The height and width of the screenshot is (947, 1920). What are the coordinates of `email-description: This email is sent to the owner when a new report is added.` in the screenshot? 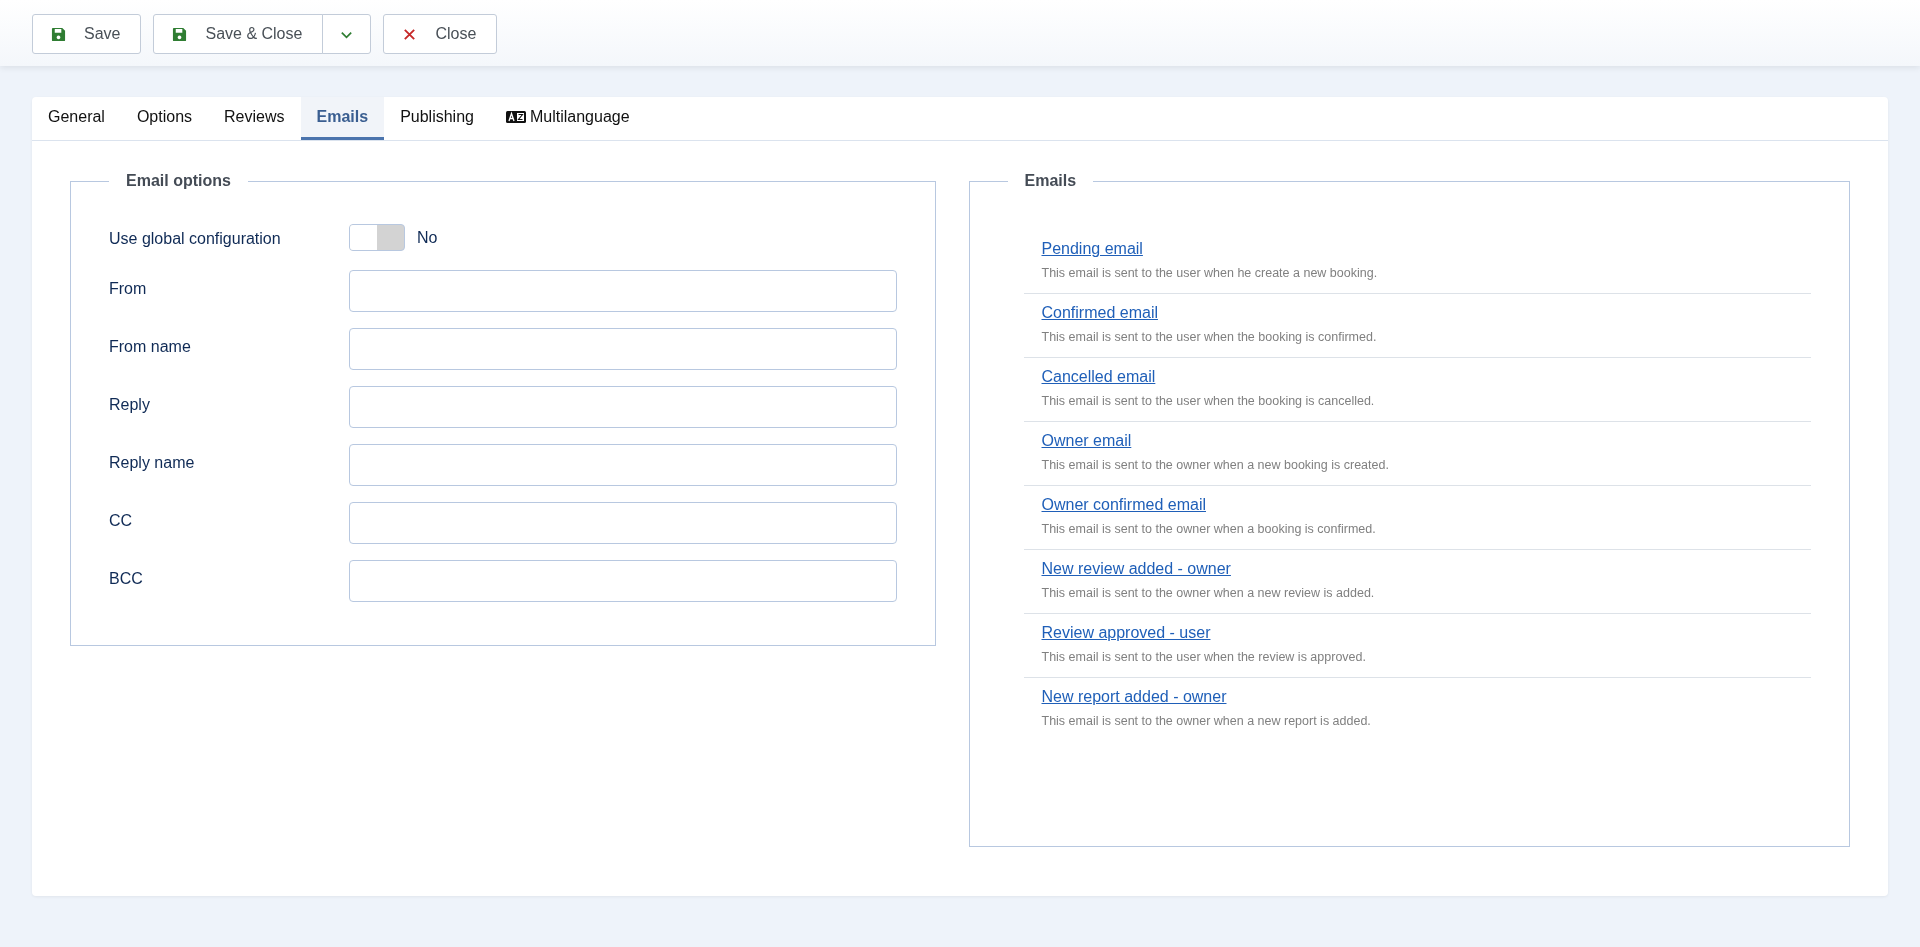 It's located at (1206, 721).